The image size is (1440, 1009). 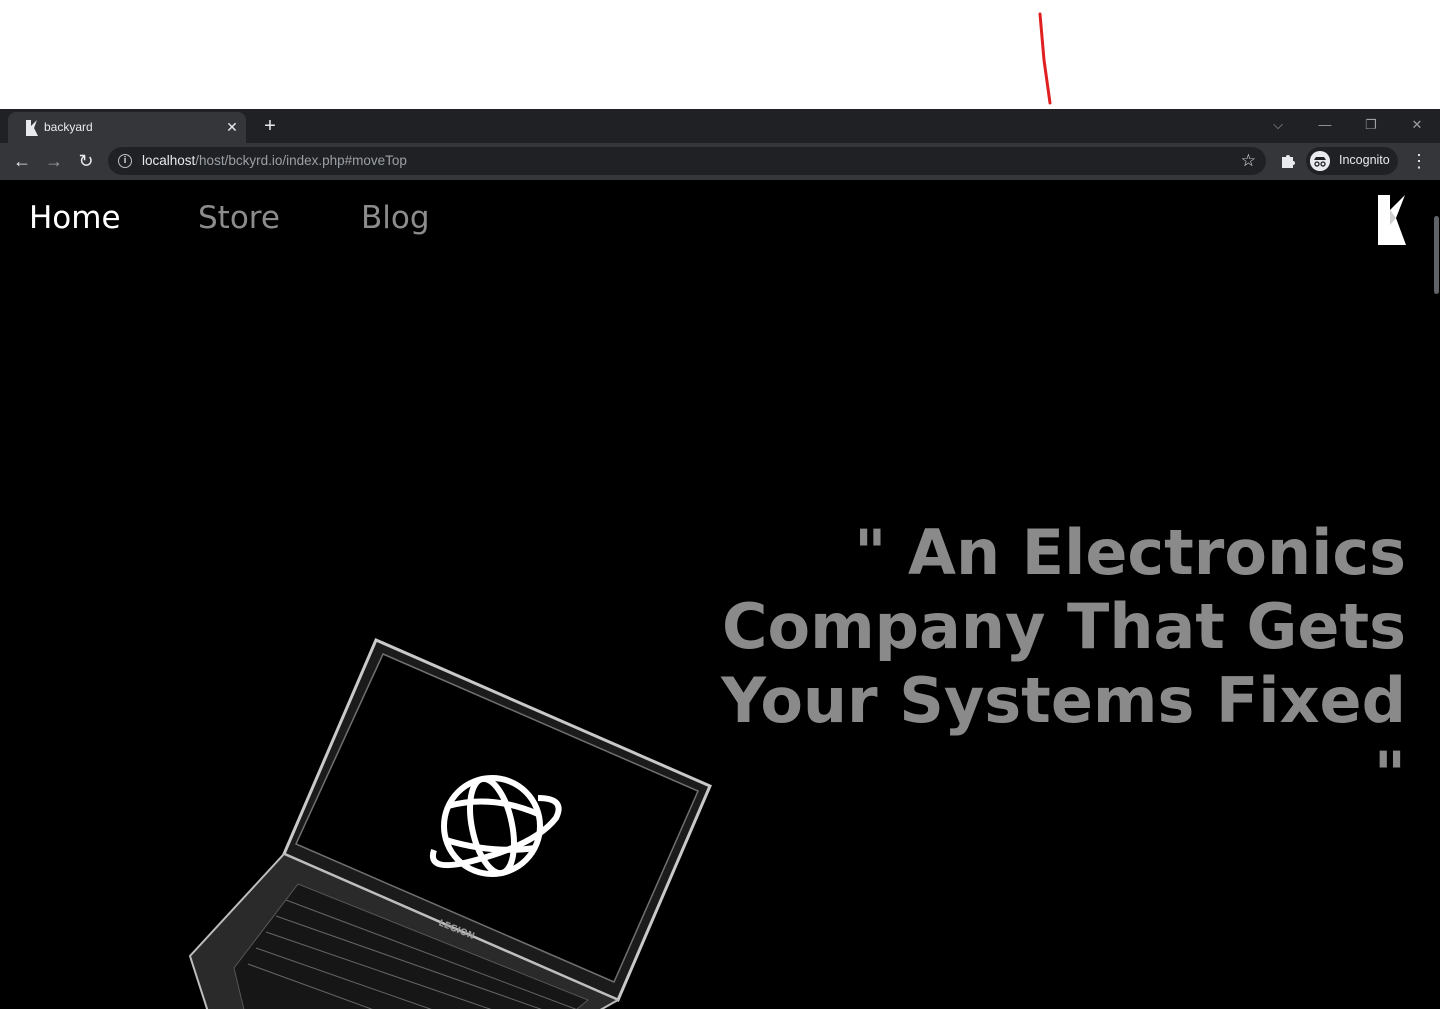 What do you see at coordinates (1248, 161) in the screenshot?
I see `star-icon: ☆` at bounding box center [1248, 161].